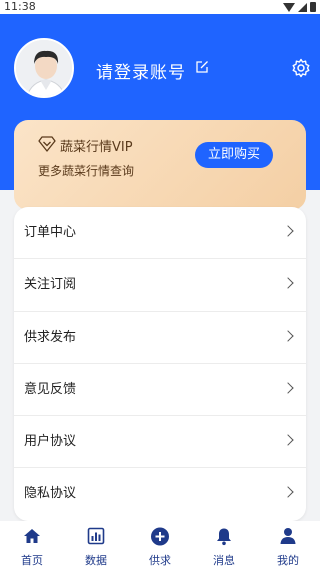 This screenshot has width=320, height=569. Describe the element at coordinates (202, 67) in the screenshot. I see `edit-icon` at that location.